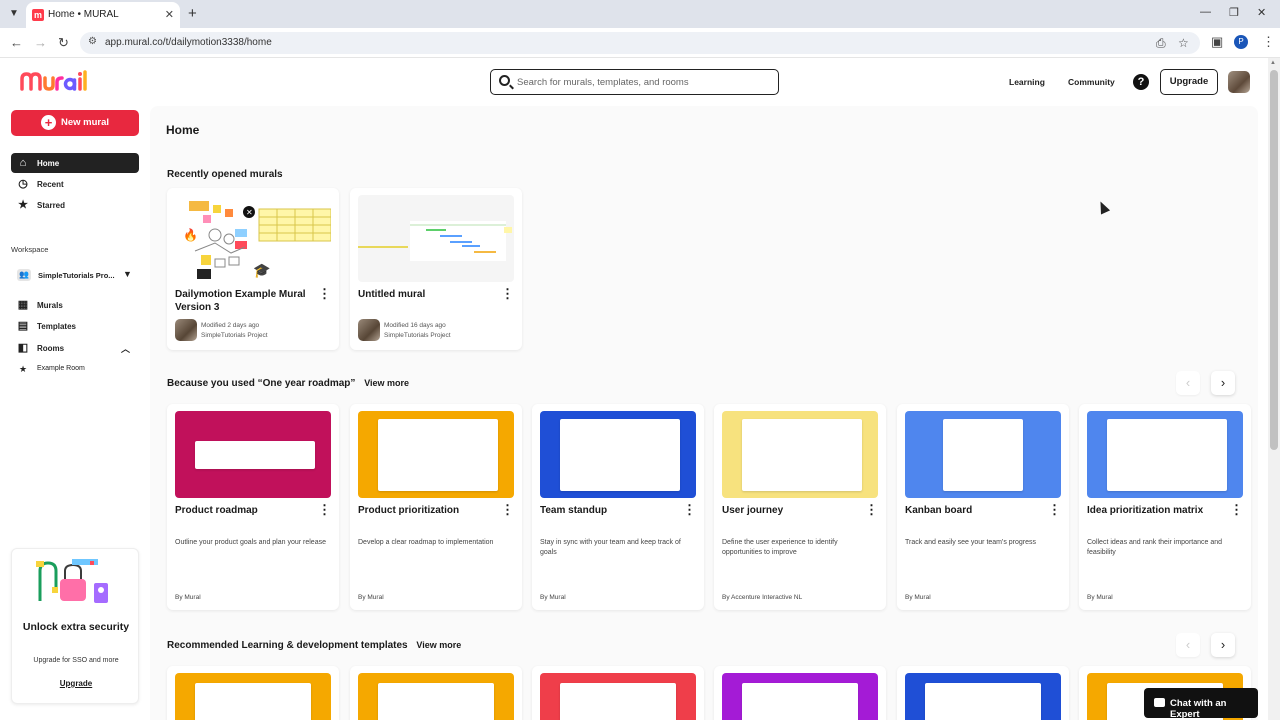 The height and width of the screenshot is (720, 1280). What do you see at coordinates (192, 13) in the screenshot?
I see `new-tab-icon: +` at bounding box center [192, 13].